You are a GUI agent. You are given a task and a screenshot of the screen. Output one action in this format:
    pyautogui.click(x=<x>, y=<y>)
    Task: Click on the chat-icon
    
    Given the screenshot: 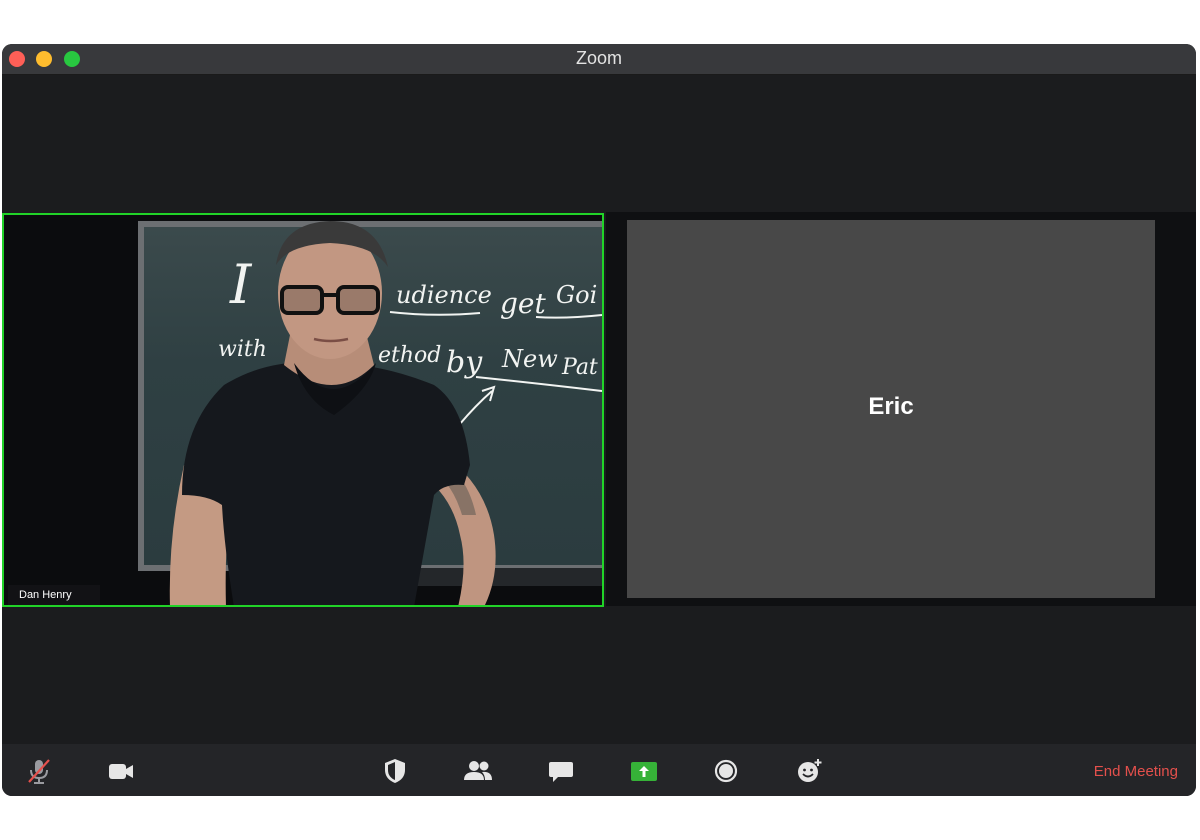 What is the action you would take?
    pyautogui.click(x=561, y=772)
    